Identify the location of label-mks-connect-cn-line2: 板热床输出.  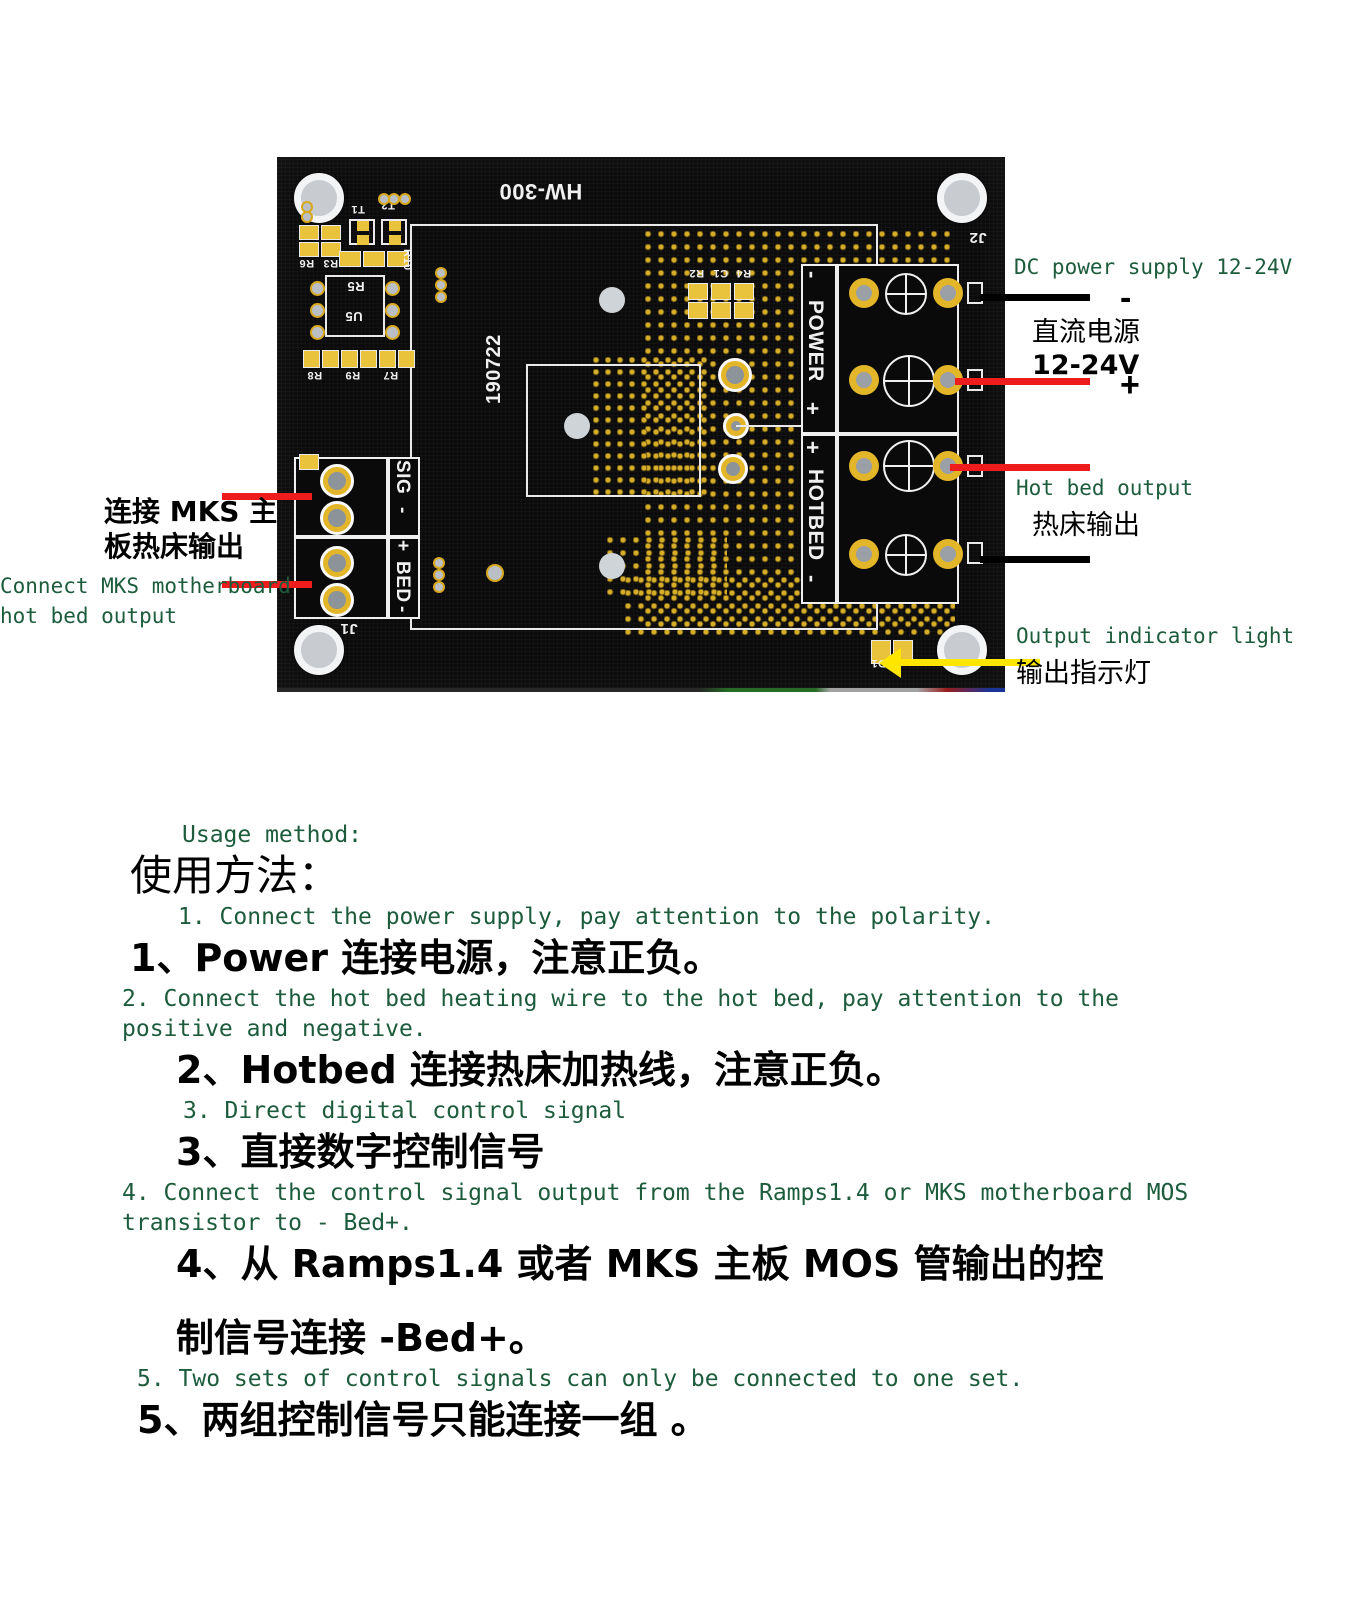
(174, 546).